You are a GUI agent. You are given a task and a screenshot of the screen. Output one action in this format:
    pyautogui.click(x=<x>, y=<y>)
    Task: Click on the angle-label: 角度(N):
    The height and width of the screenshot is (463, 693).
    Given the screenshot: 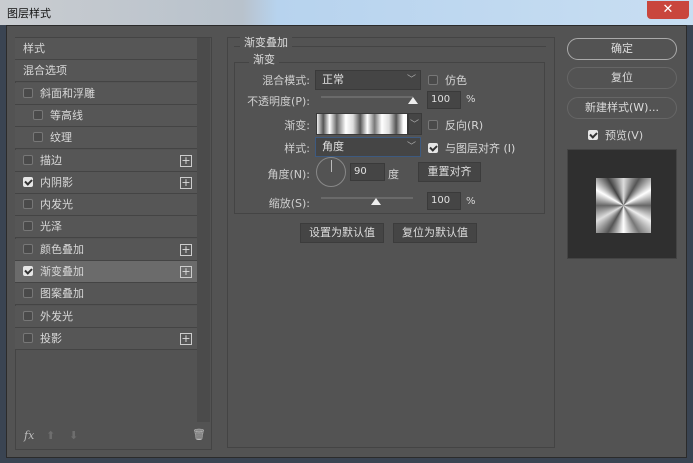 What is the action you would take?
    pyautogui.click(x=288, y=174)
    